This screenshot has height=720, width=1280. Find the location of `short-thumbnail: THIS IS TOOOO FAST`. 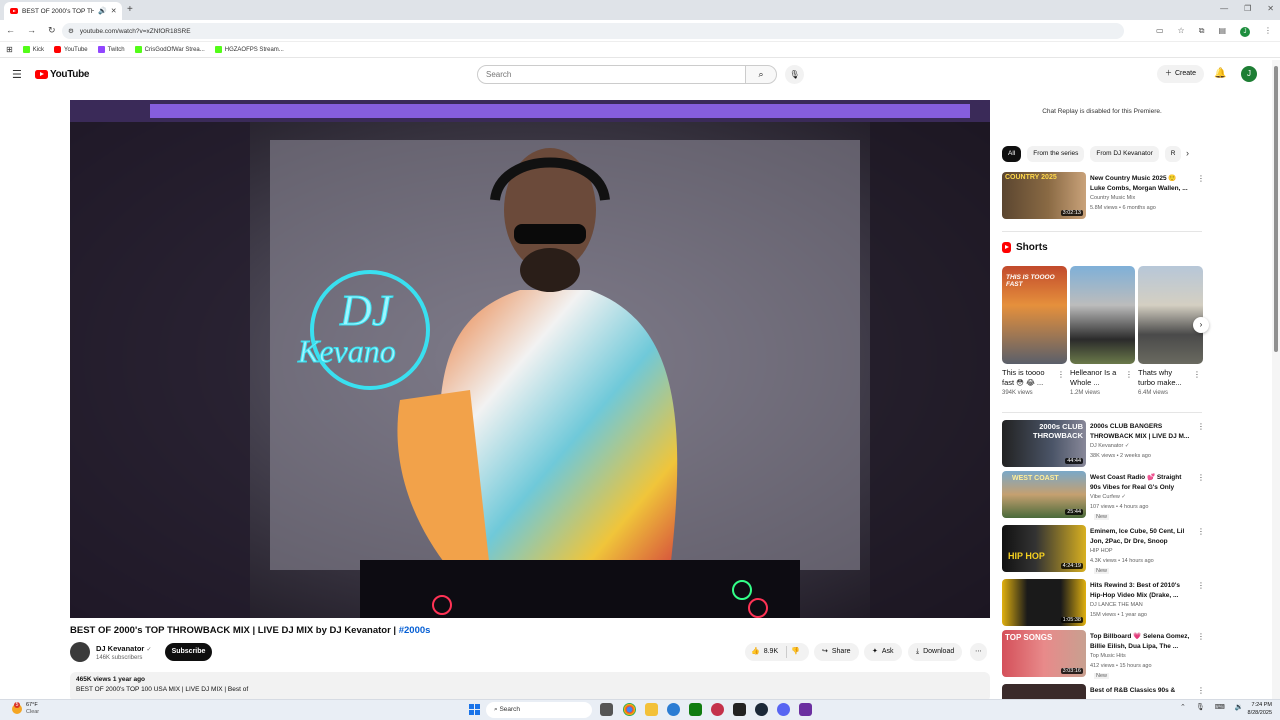

short-thumbnail: THIS IS TOOOO FAST is located at coordinates (1034, 315).